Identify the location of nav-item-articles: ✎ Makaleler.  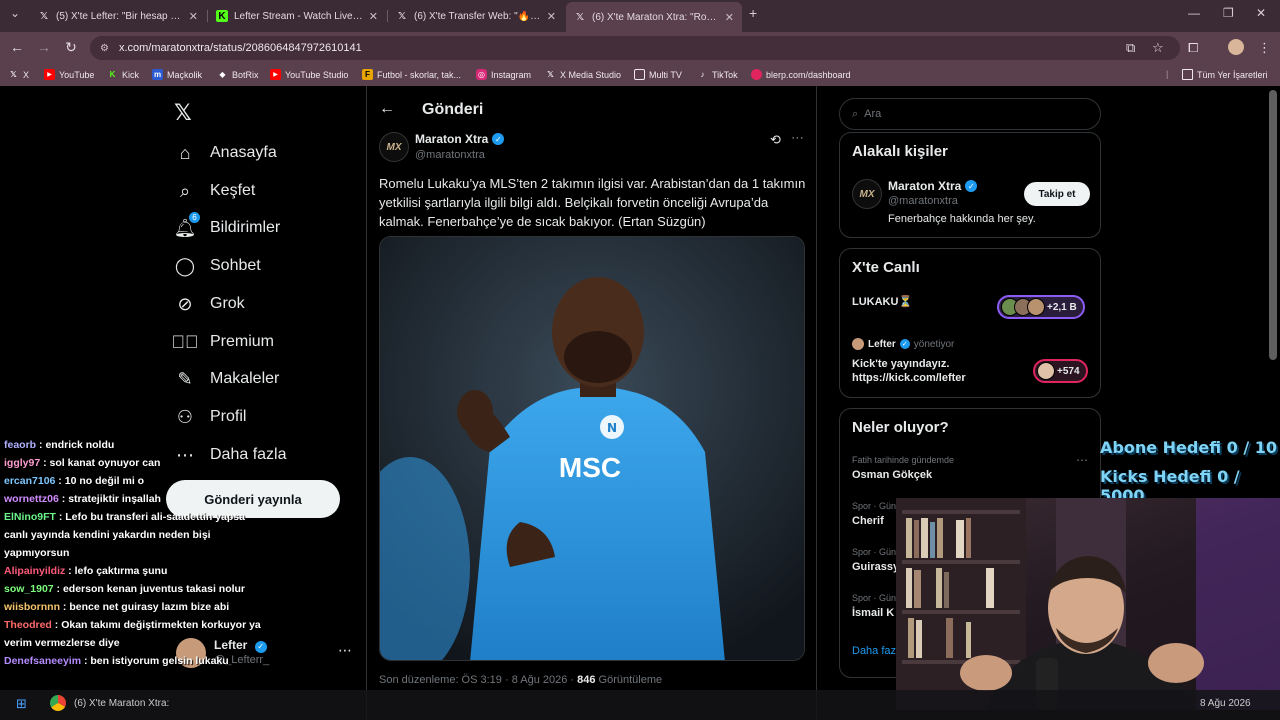
(226, 379).